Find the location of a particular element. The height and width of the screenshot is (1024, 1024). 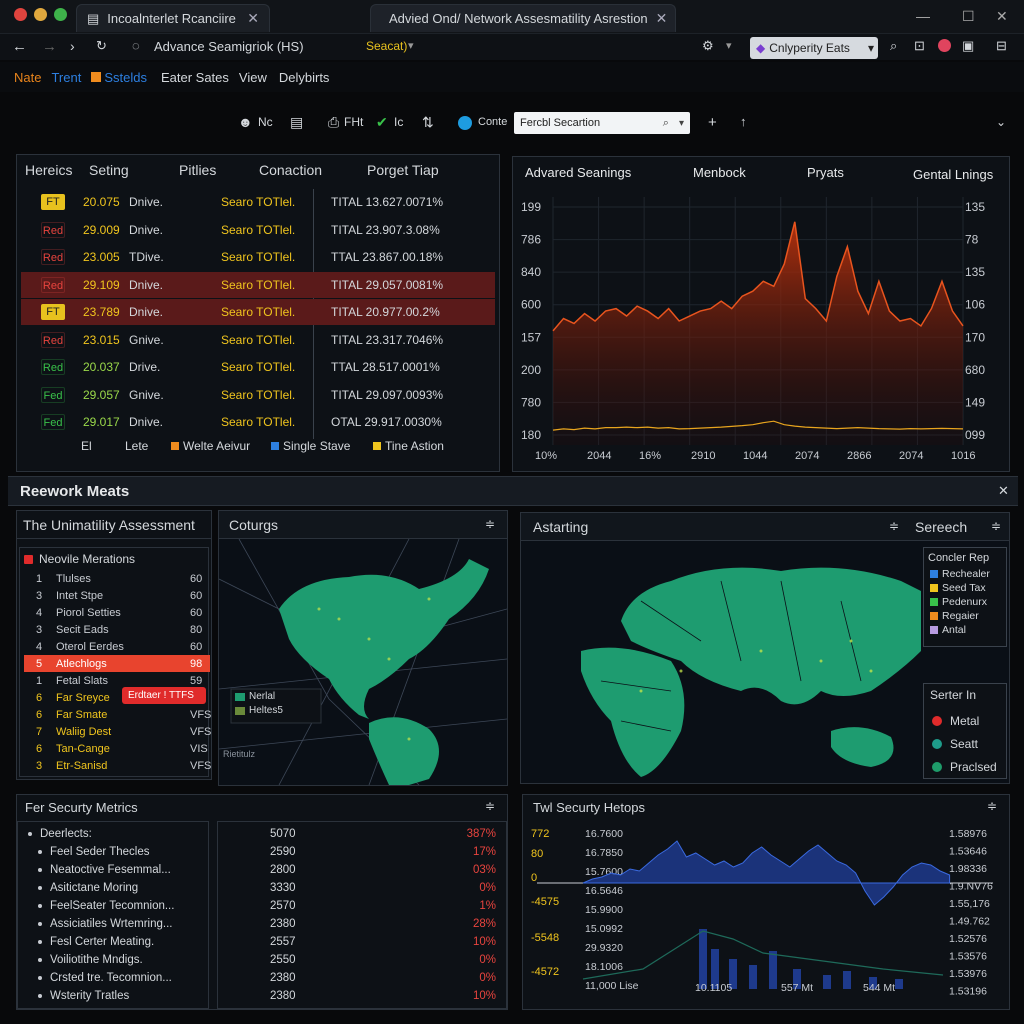

sector-item: Metal is located at coordinates (955, 721).